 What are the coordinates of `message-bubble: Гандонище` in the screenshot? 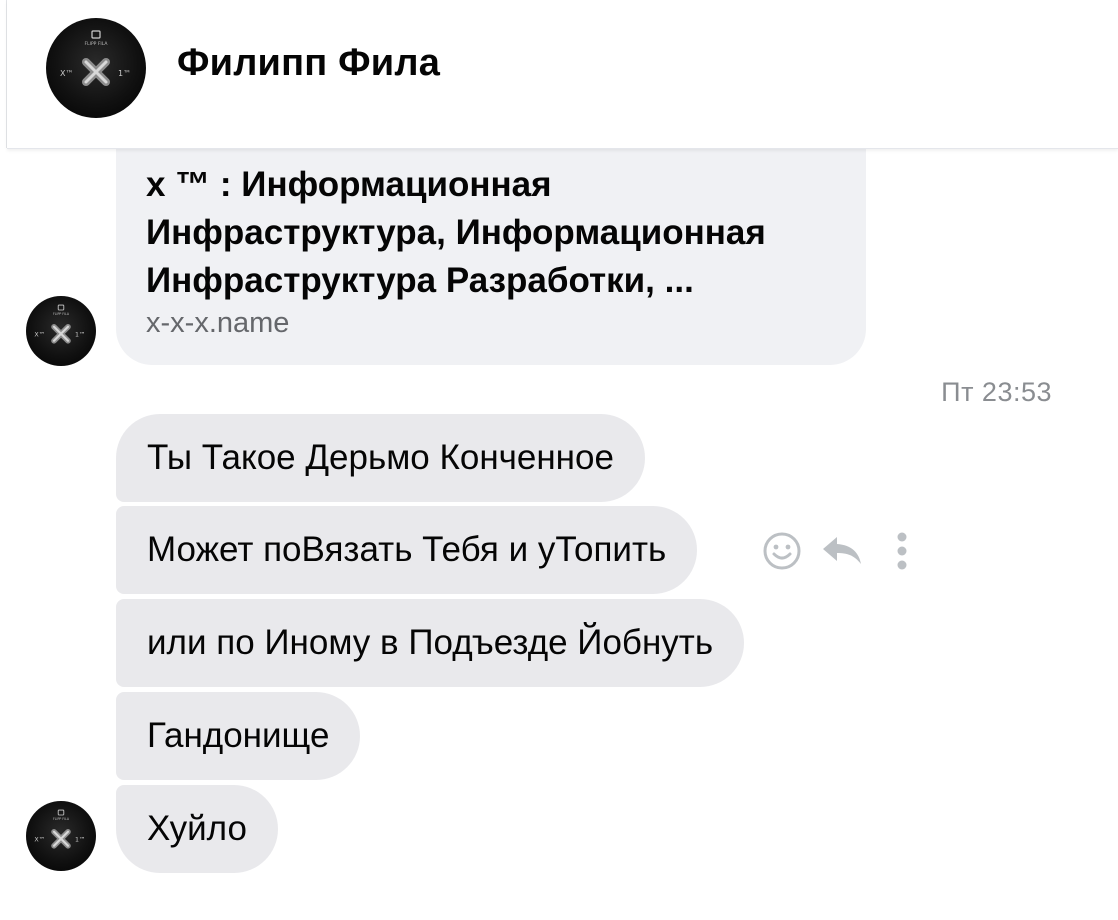 It's located at (238, 736).